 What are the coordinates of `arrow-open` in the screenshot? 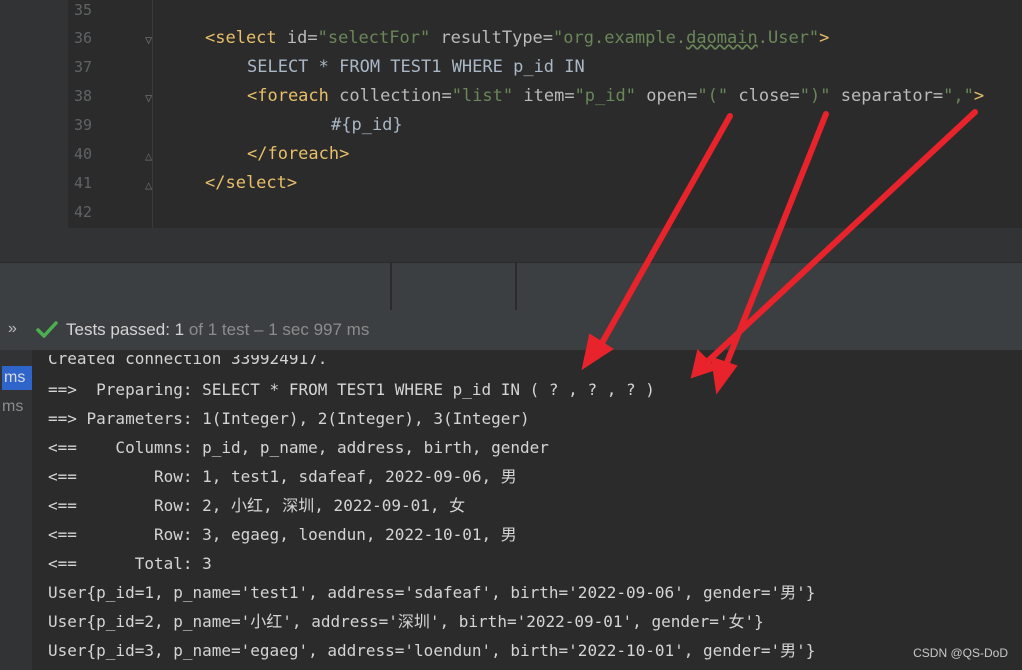 It's located at (664, 233).